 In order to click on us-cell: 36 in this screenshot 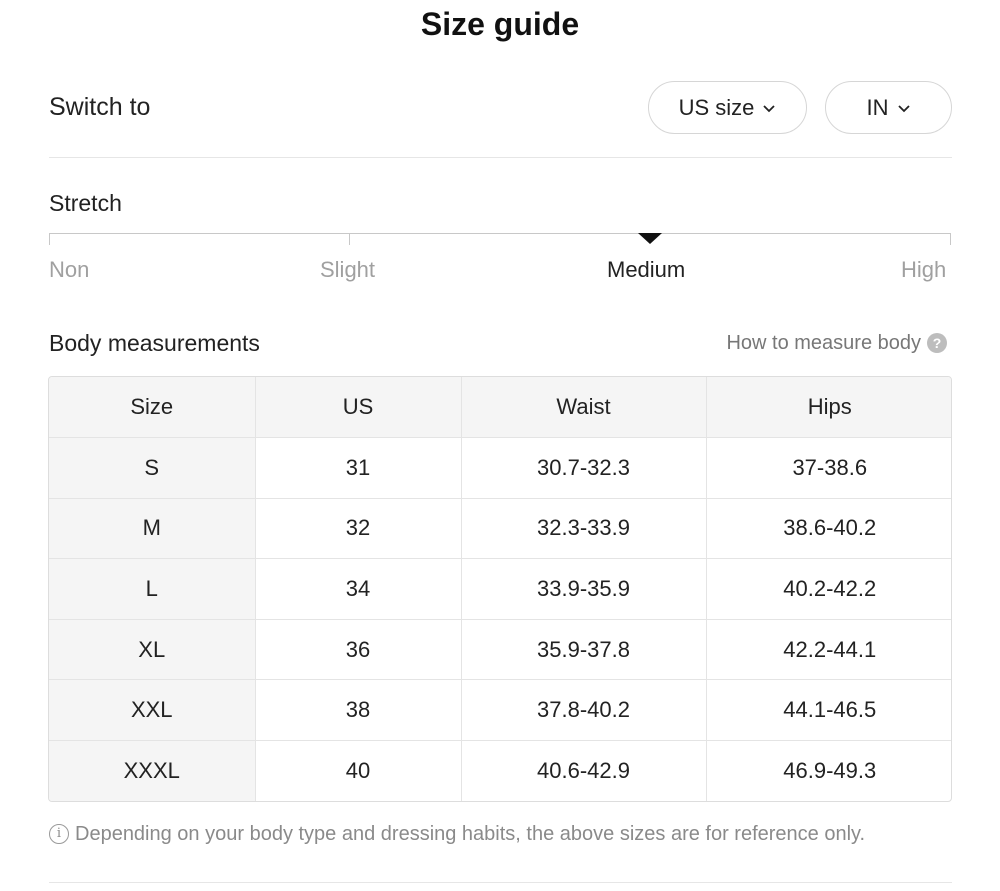, I will do `click(358, 650)`.